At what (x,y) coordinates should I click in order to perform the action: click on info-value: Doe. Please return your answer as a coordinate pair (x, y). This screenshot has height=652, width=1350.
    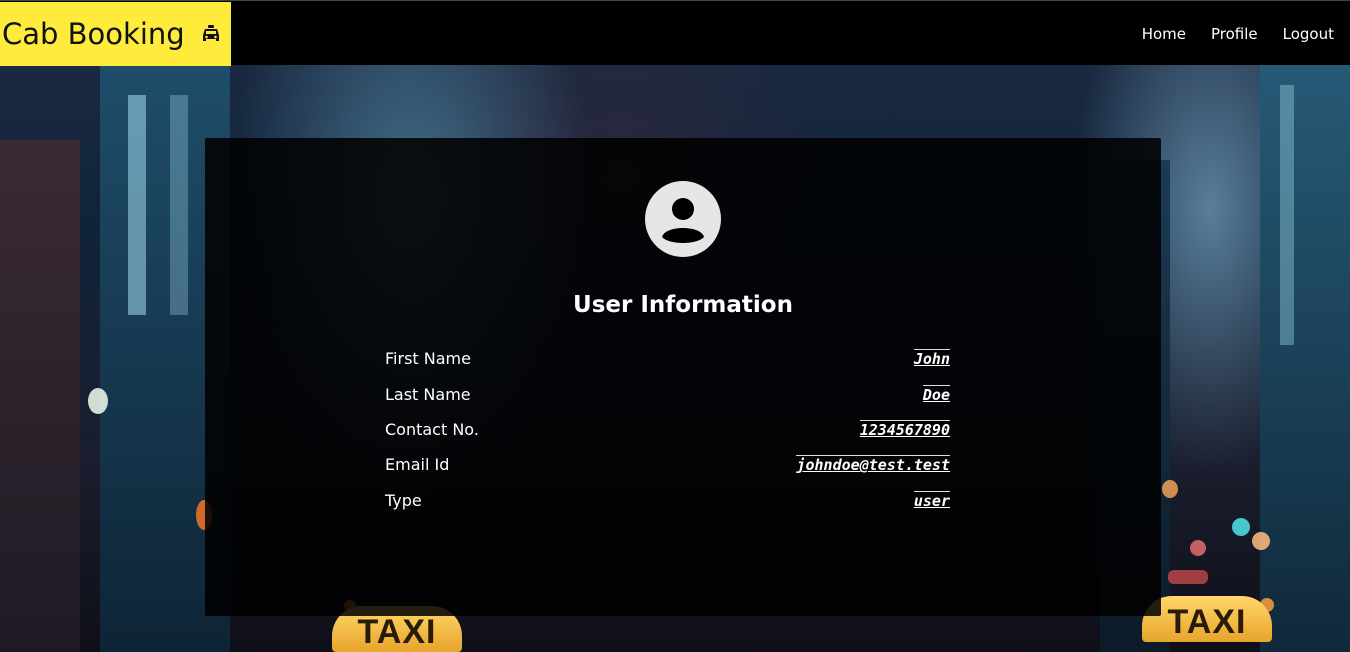
    Looking at the image, I should click on (936, 394).